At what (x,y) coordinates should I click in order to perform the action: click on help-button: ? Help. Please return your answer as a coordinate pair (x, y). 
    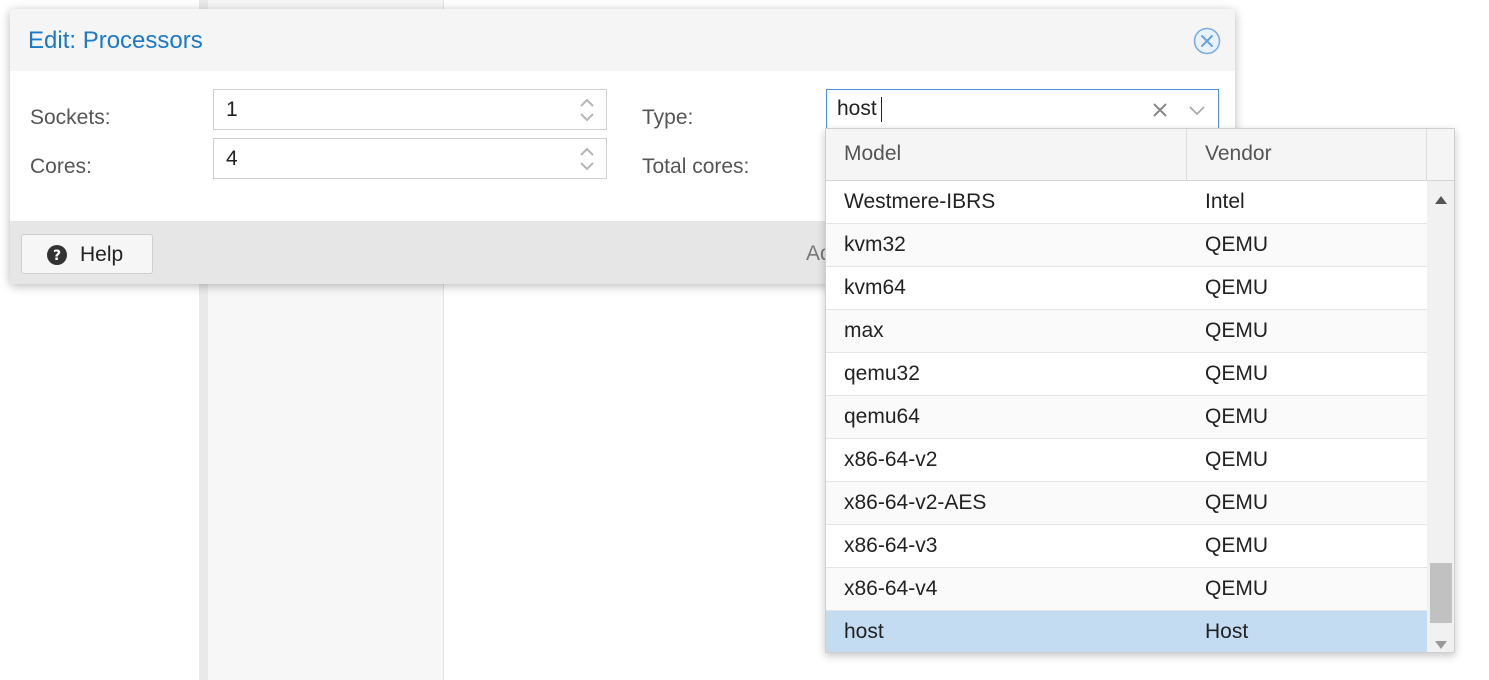
    Looking at the image, I should click on (87, 254).